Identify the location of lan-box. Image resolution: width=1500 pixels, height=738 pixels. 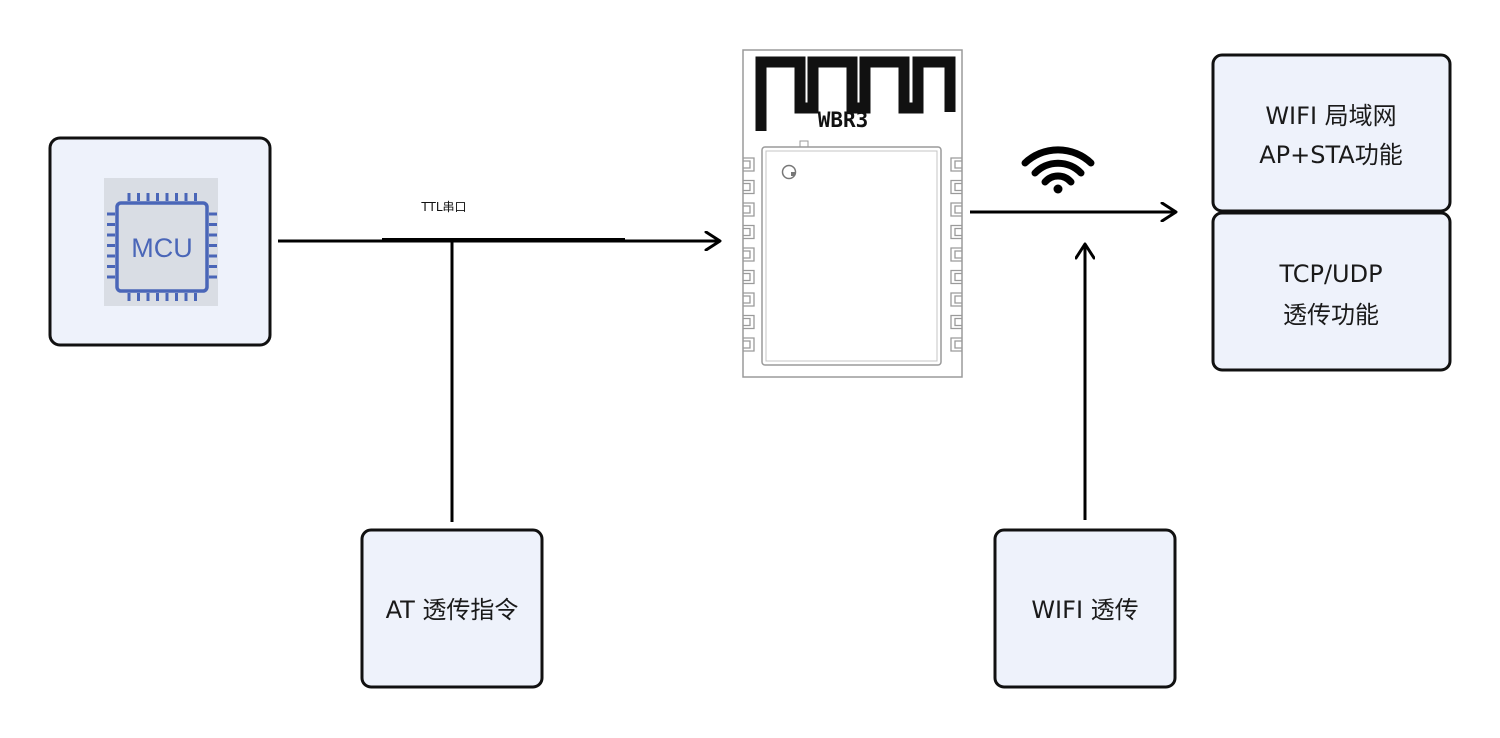
(1331, 133).